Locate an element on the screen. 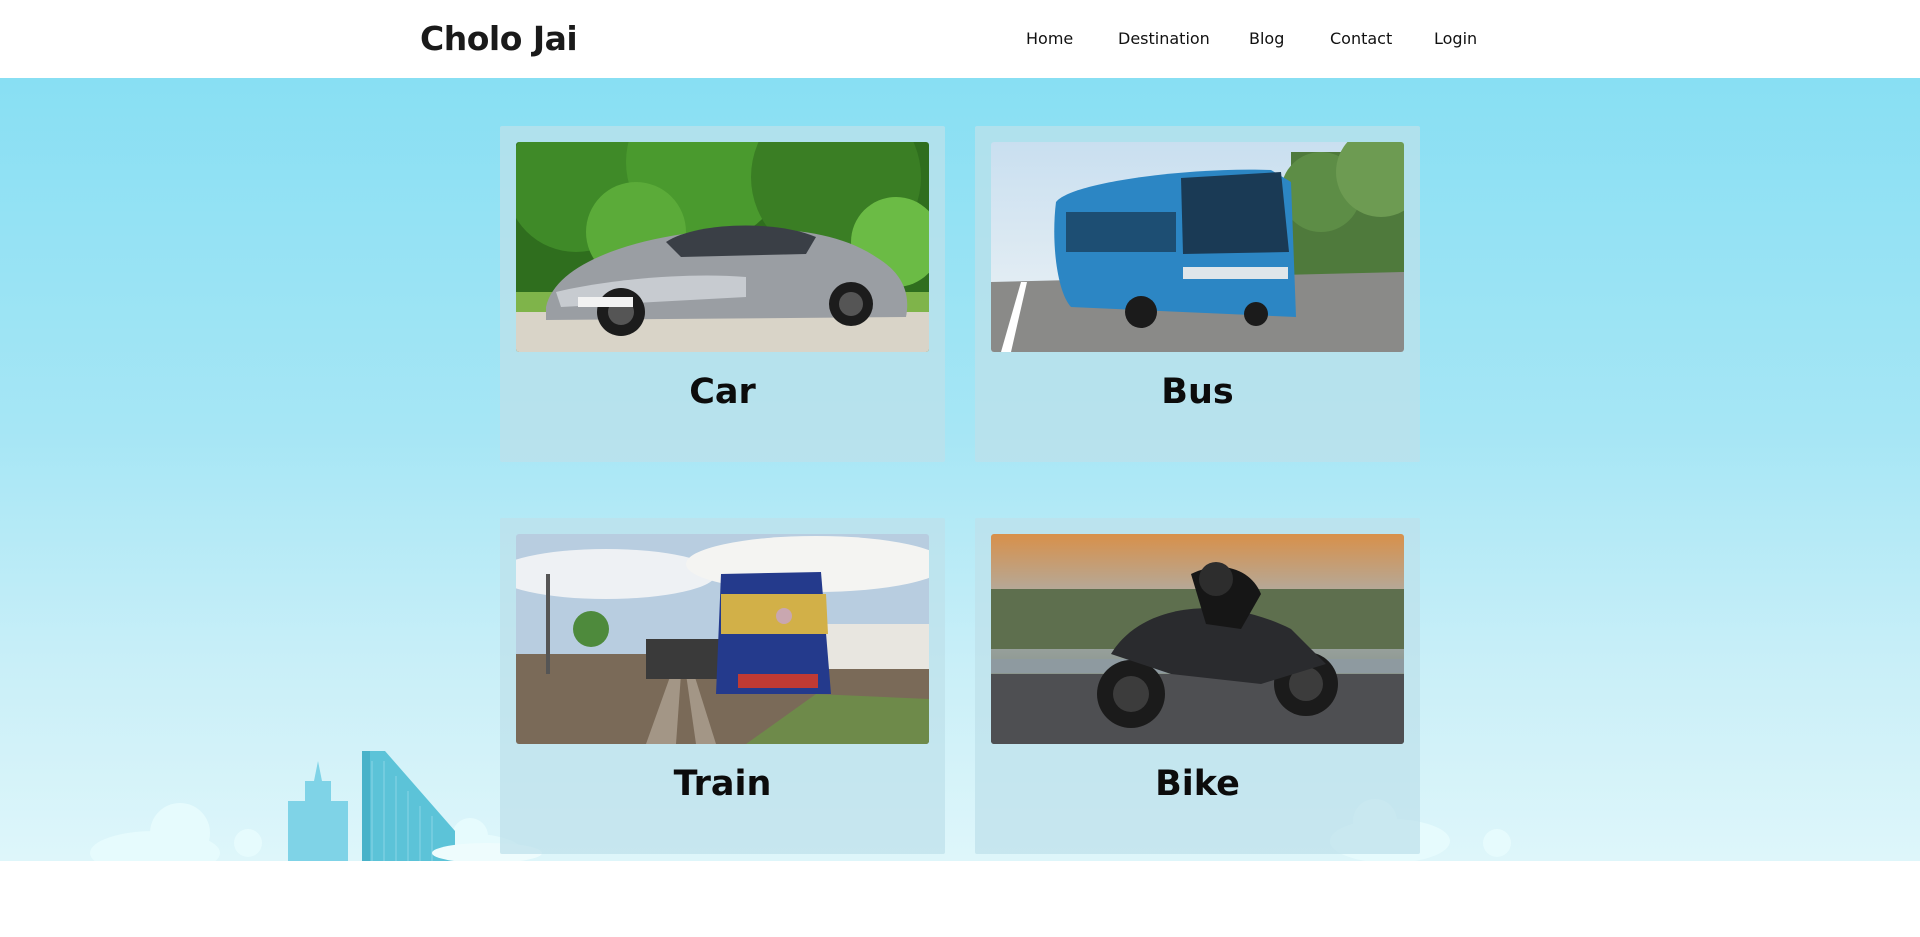 This screenshot has width=1920, height=937. car-image is located at coordinates (722, 247).